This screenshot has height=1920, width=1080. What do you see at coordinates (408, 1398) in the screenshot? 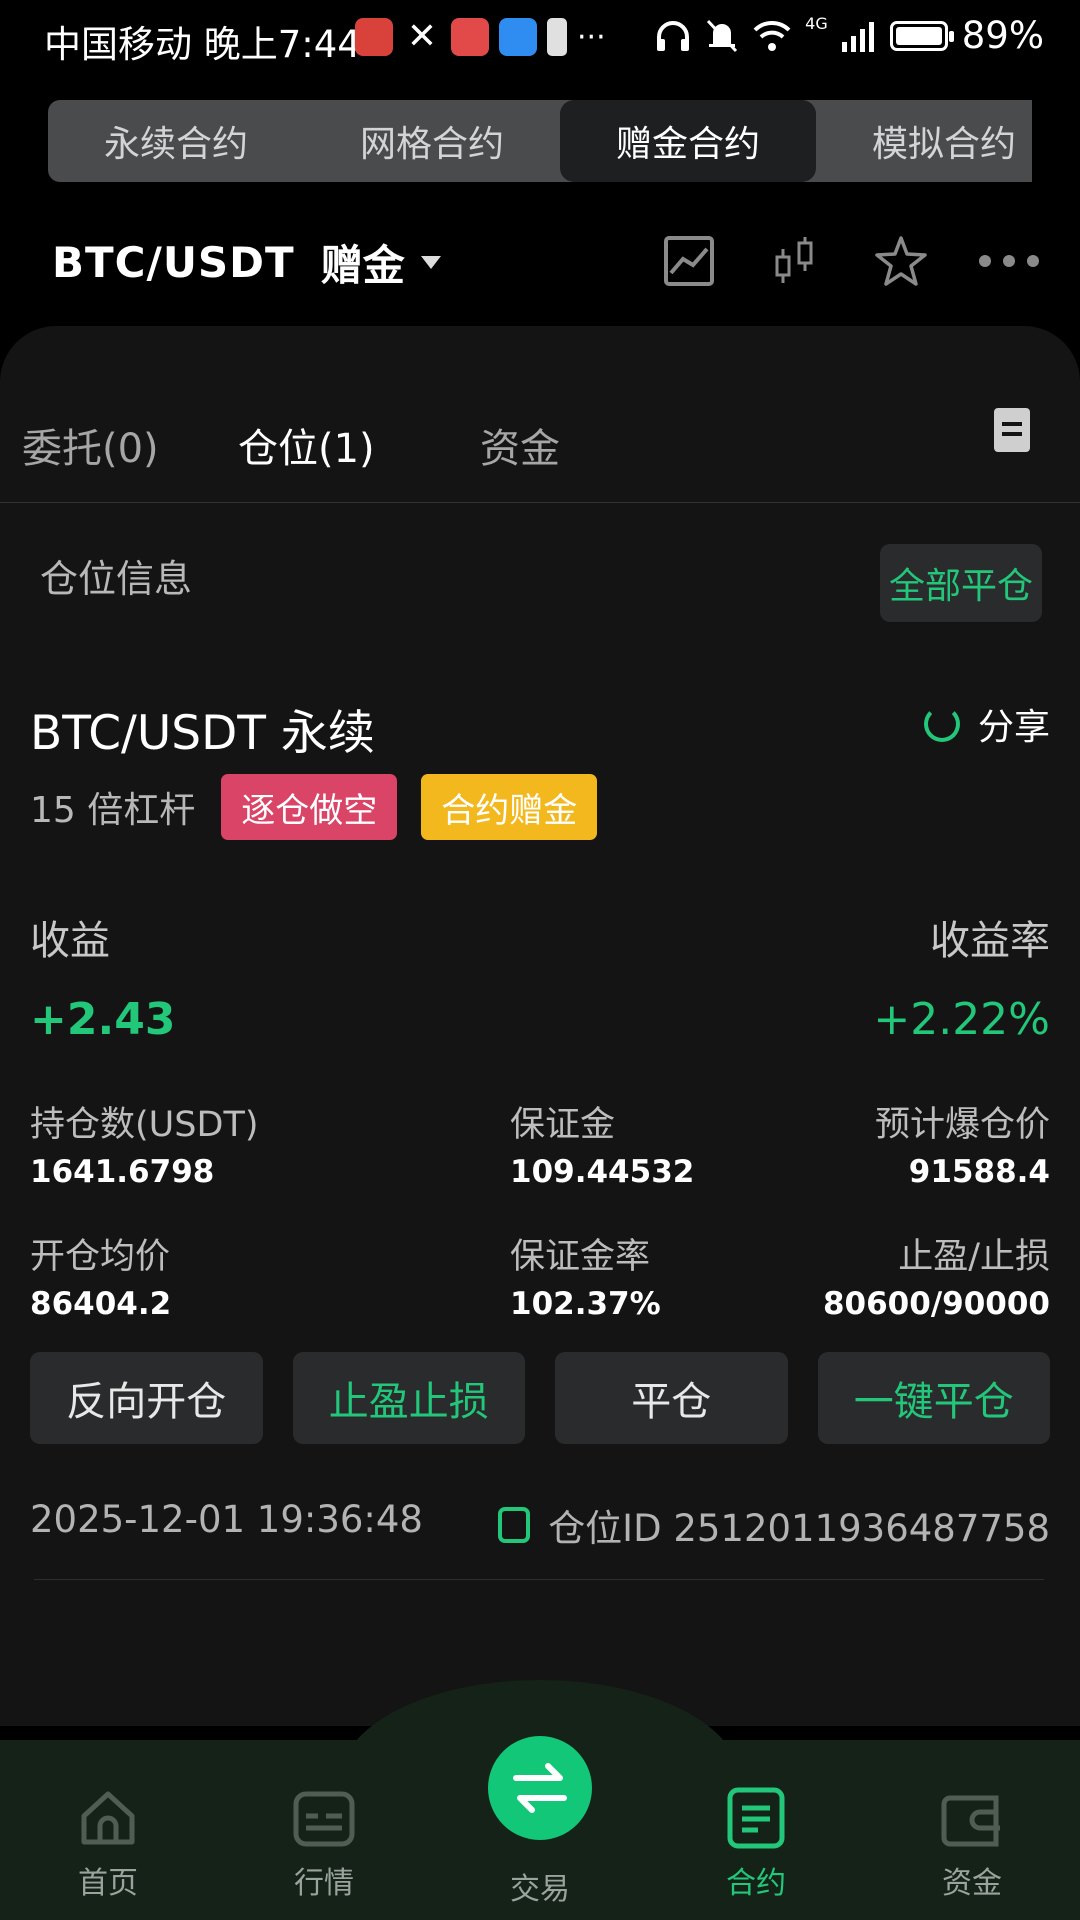
I see `tpsl-button: 止盈止损` at bounding box center [408, 1398].